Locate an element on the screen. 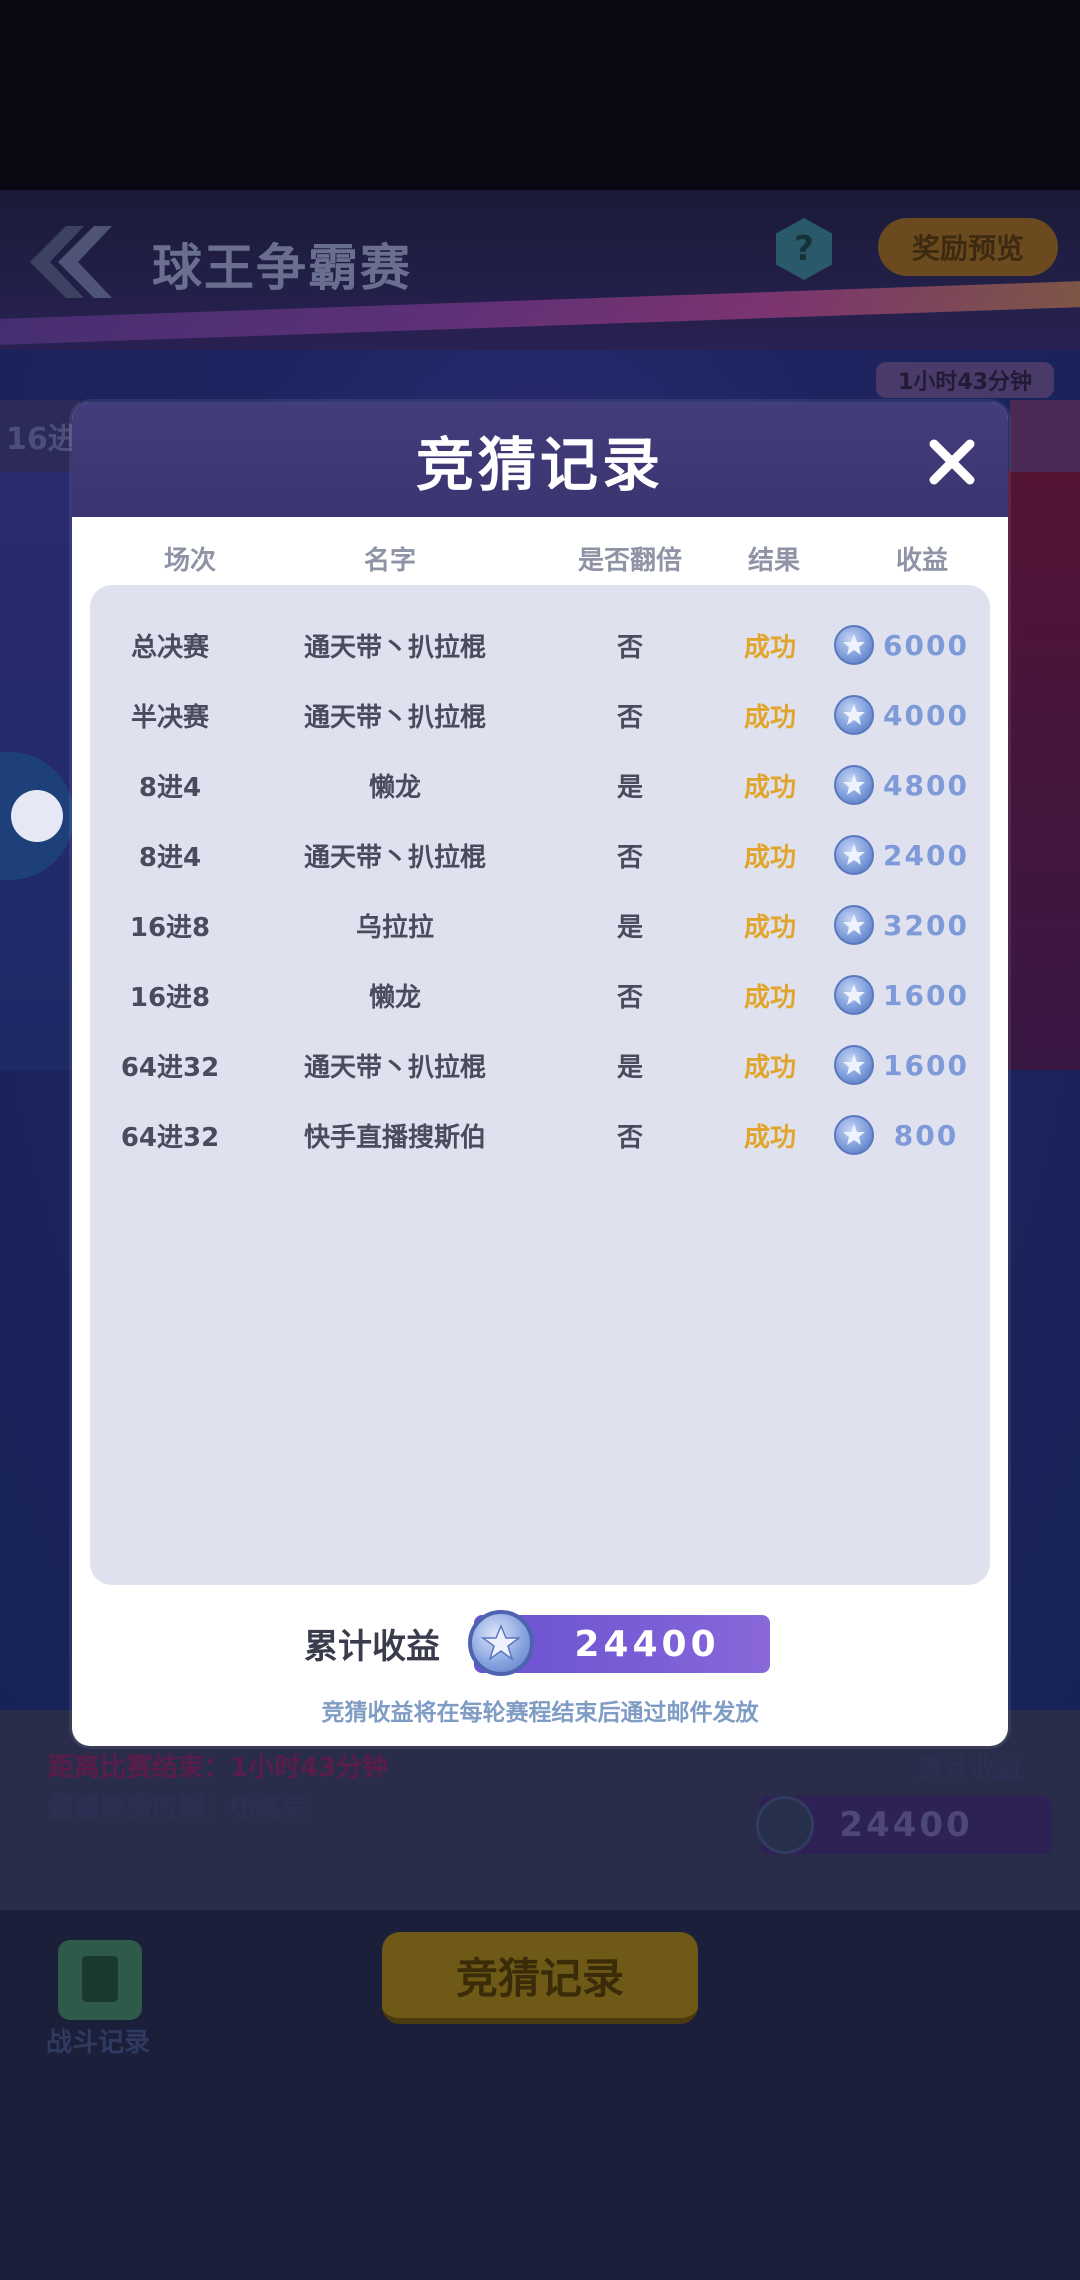 The height and width of the screenshot is (2280, 1080). close-icon is located at coordinates (952, 462).